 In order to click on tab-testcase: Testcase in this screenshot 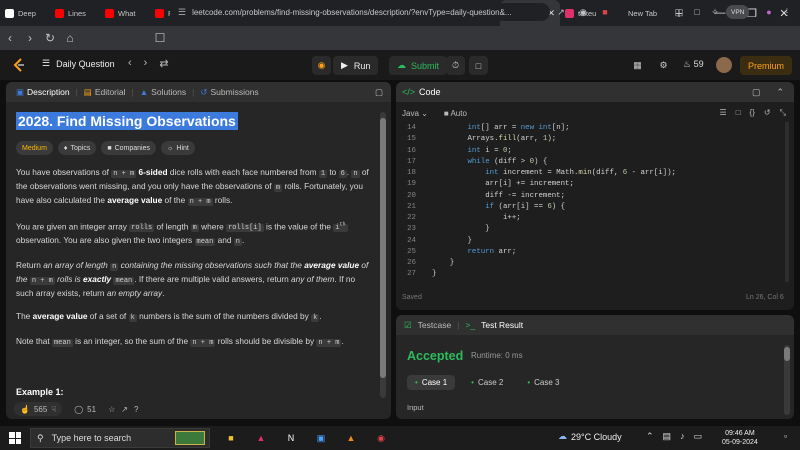, I will do `click(435, 325)`.